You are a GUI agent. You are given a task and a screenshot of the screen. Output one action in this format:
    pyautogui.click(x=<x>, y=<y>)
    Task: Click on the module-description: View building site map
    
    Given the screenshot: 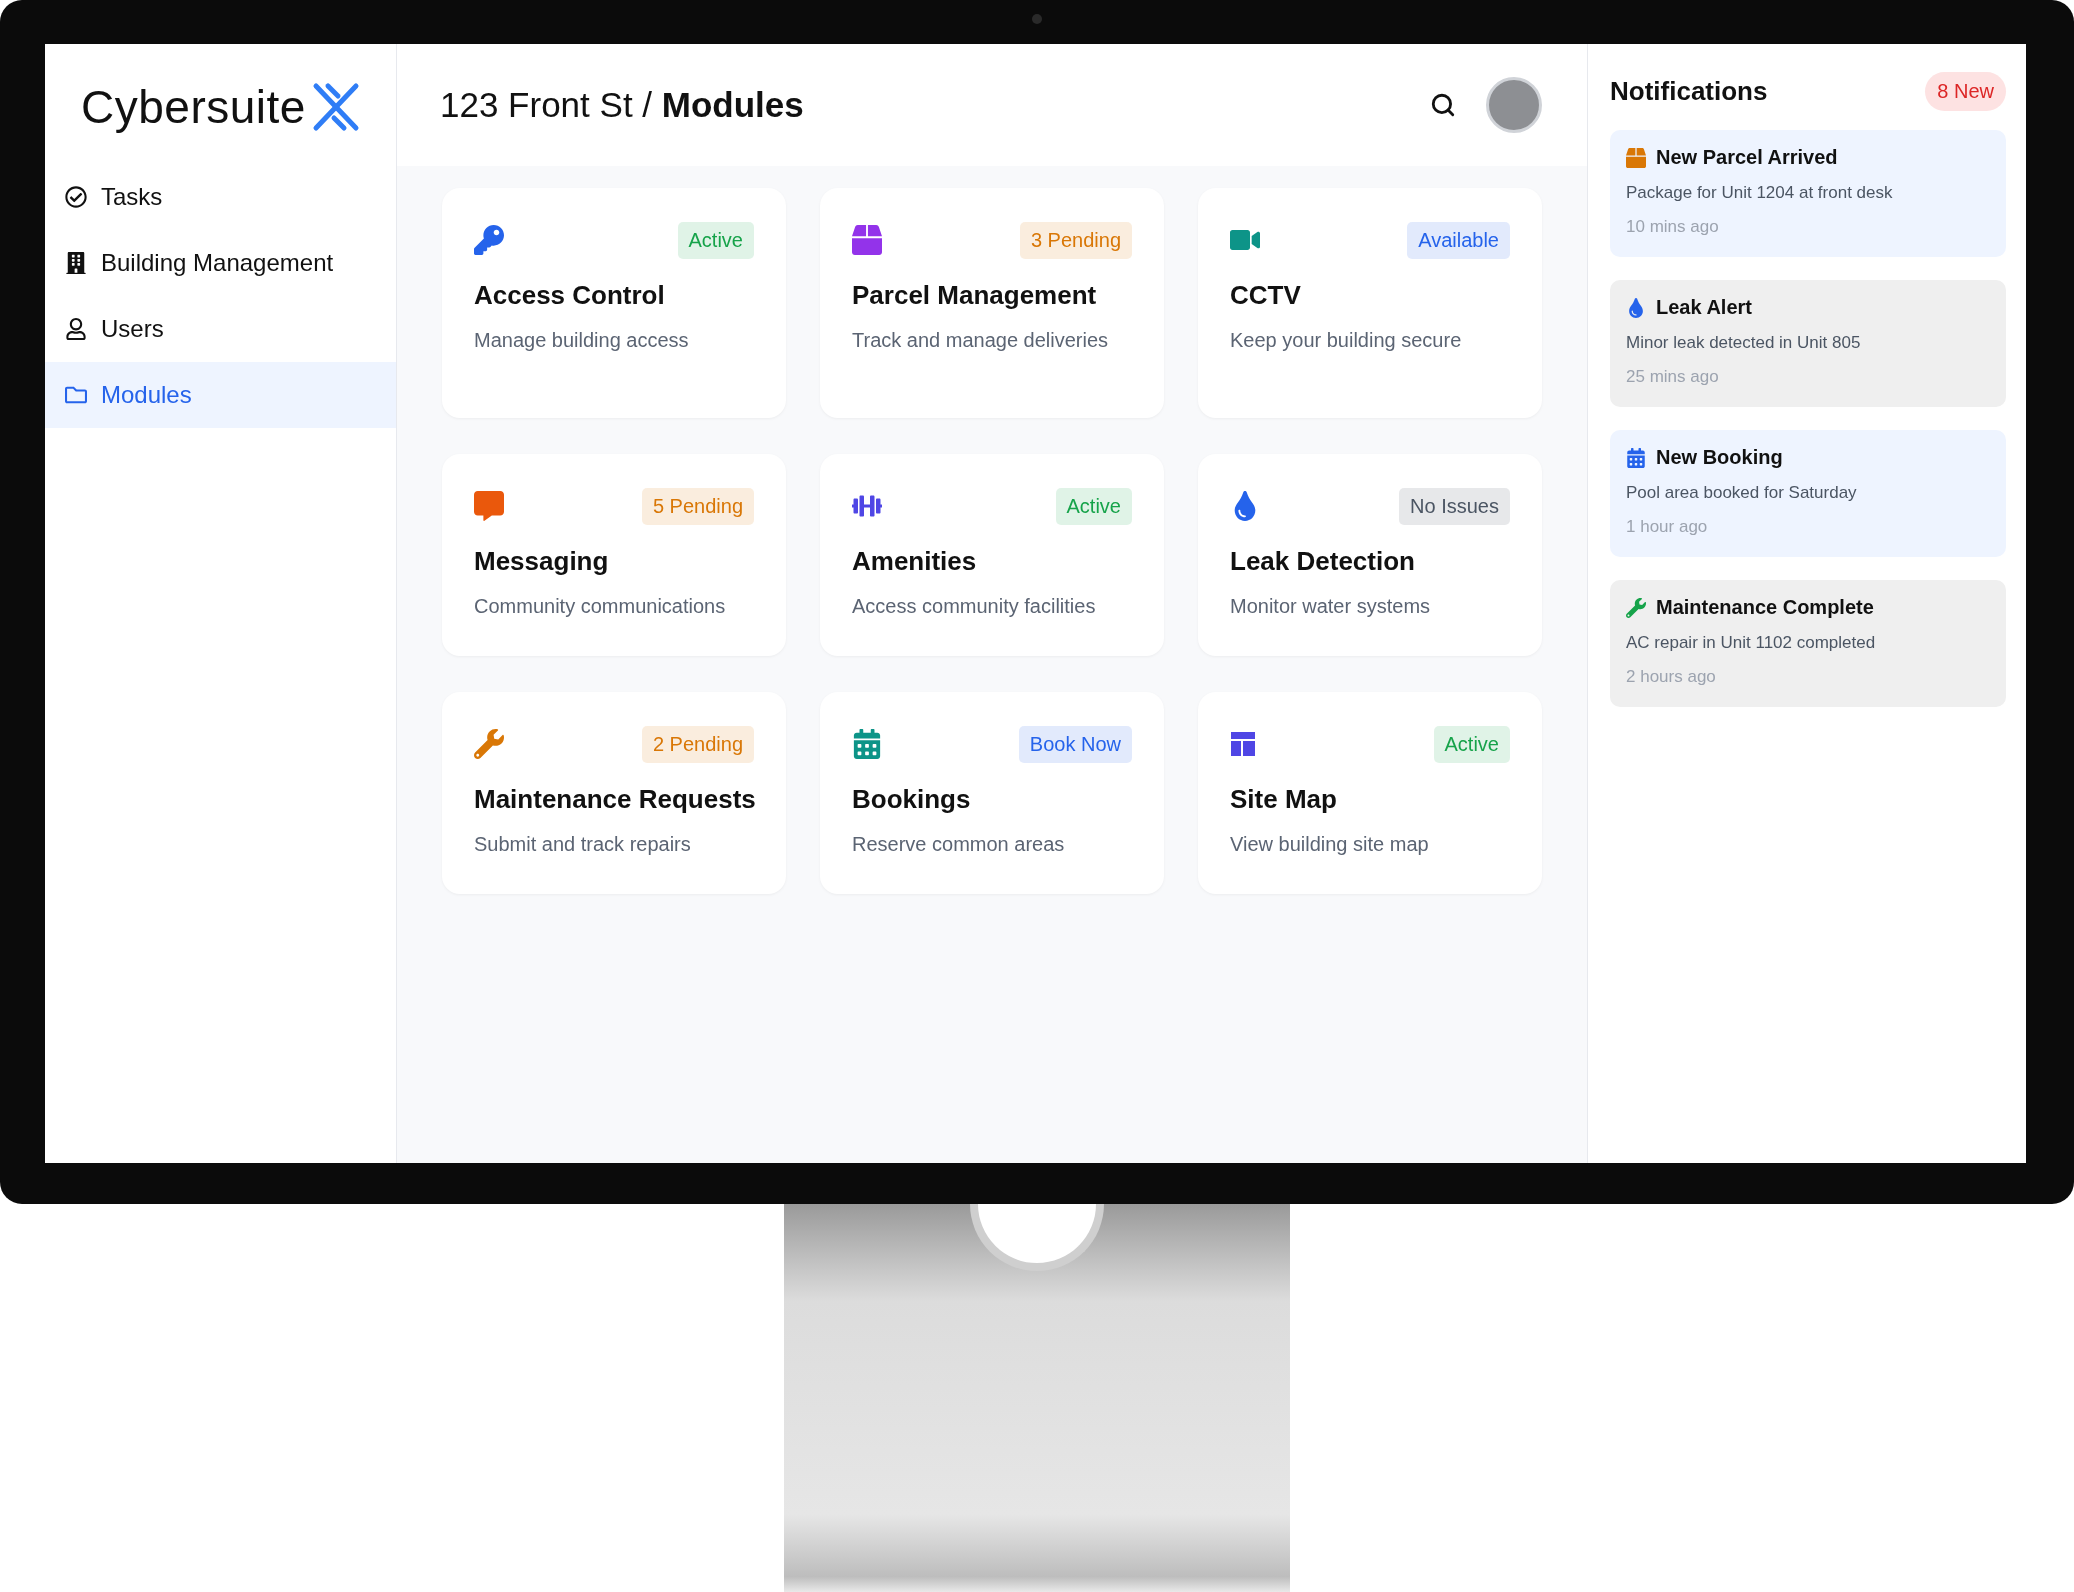 What is the action you would take?
    pyautogui.click(x=1330, y=844)
    